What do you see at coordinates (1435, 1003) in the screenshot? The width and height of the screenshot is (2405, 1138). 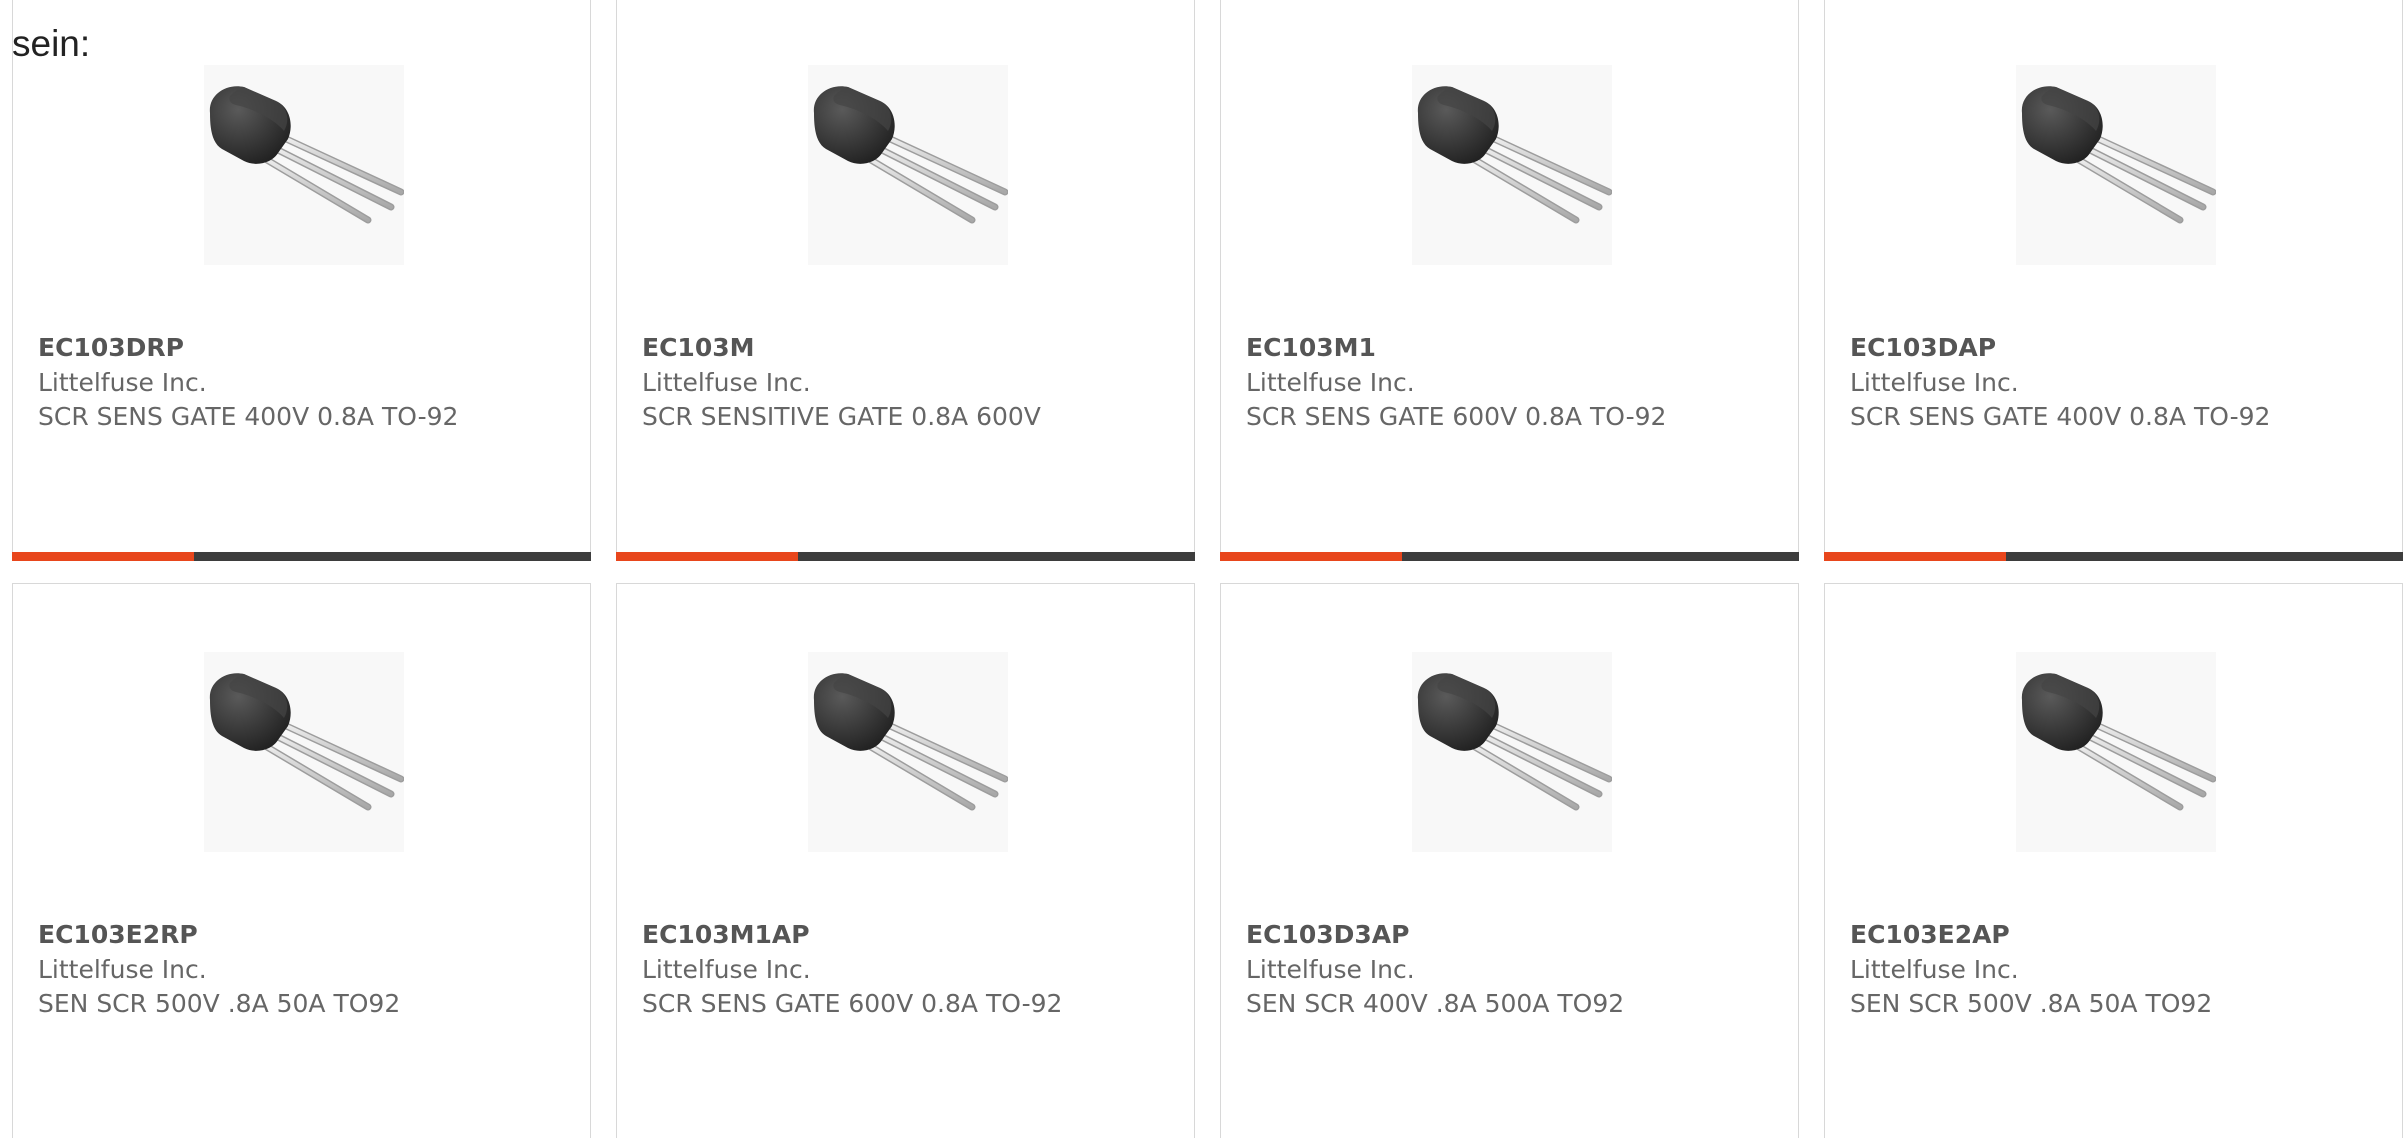 I see `product-description: SEN SCR 400V .8A 500A TO92` at bounding box center [1435, 1003].